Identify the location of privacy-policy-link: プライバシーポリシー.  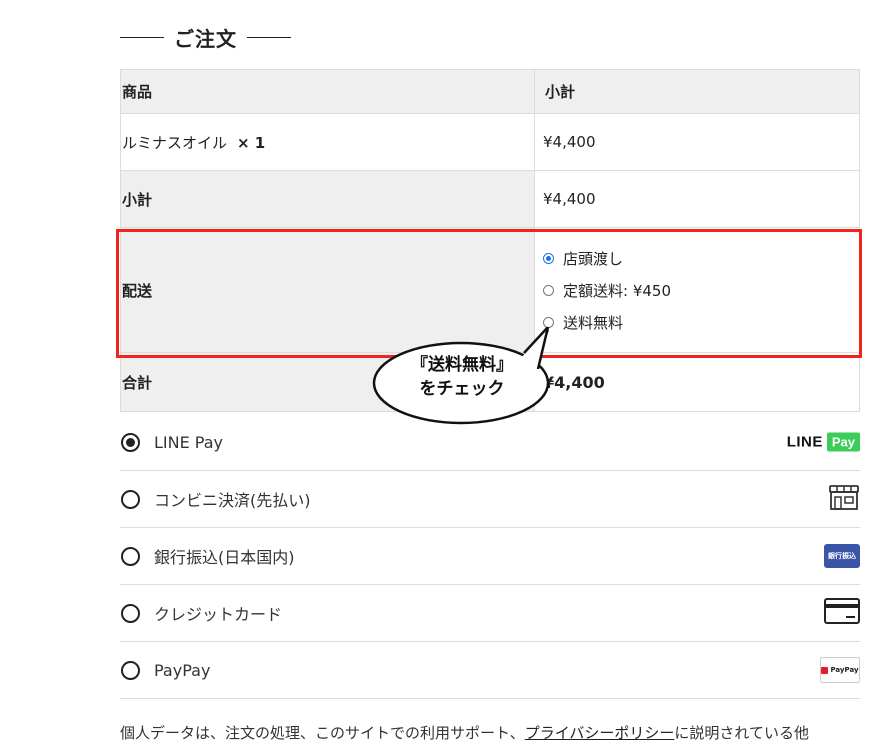
(600, 733).